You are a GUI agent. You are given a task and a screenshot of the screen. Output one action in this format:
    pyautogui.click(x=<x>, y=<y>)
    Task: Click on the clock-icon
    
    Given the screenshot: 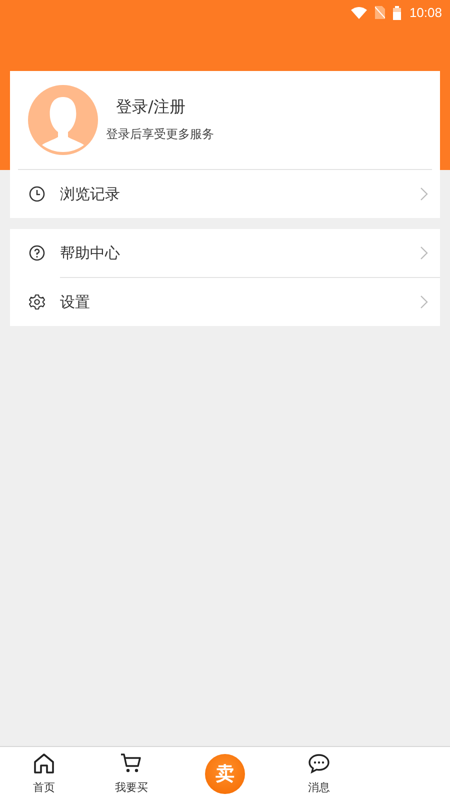 What is the action you would take?
    pyautogui.click(x=37, y=194)
    